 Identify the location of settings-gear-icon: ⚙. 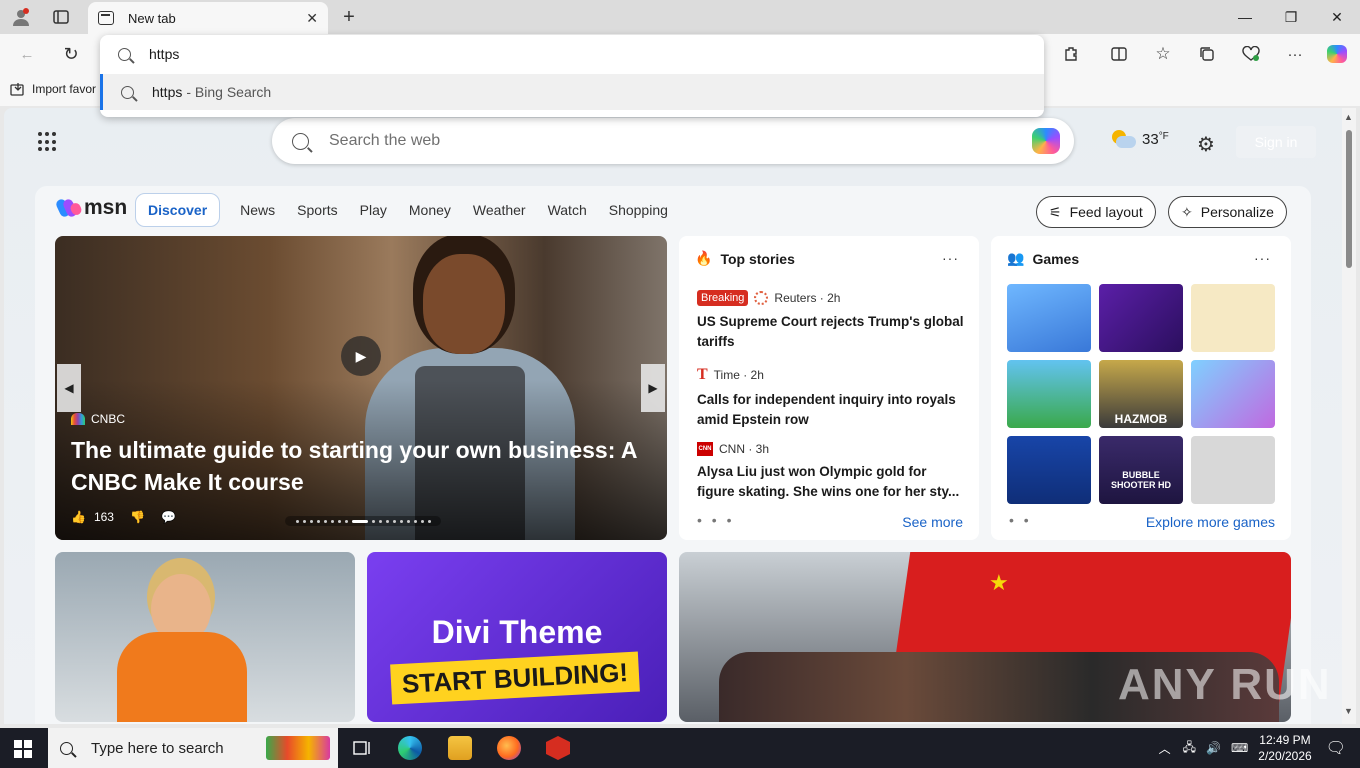
(1206, 144).